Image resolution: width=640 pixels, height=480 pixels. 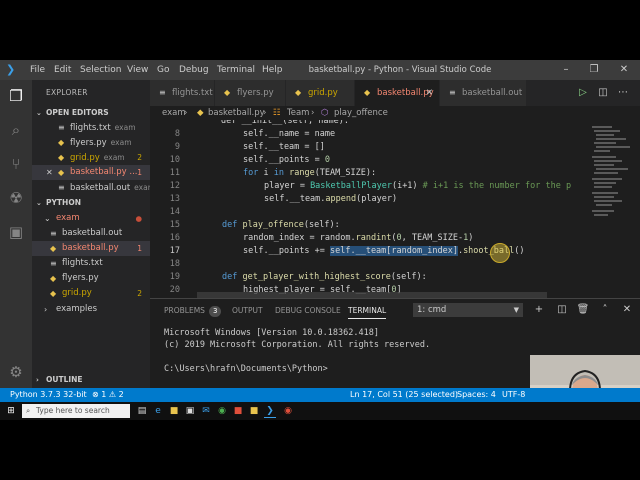 I want to click on debug-icon: ☢, so click(x=16, y=198).